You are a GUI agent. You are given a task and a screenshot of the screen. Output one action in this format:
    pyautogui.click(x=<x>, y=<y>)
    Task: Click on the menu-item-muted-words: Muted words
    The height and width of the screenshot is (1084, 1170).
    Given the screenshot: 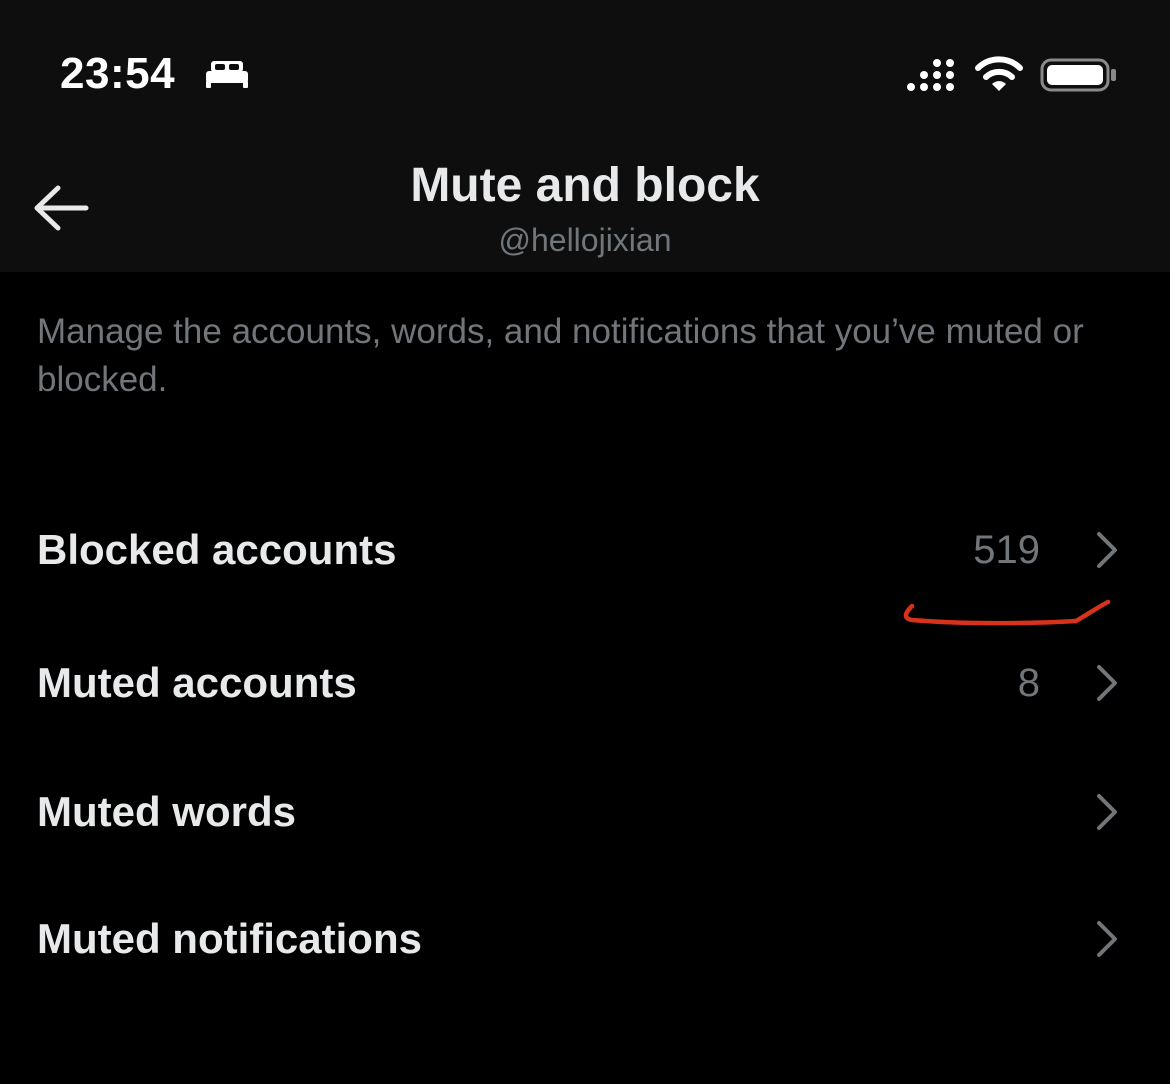 What is the action you would take?
    pyautogui.click(x=585, y=812)
    